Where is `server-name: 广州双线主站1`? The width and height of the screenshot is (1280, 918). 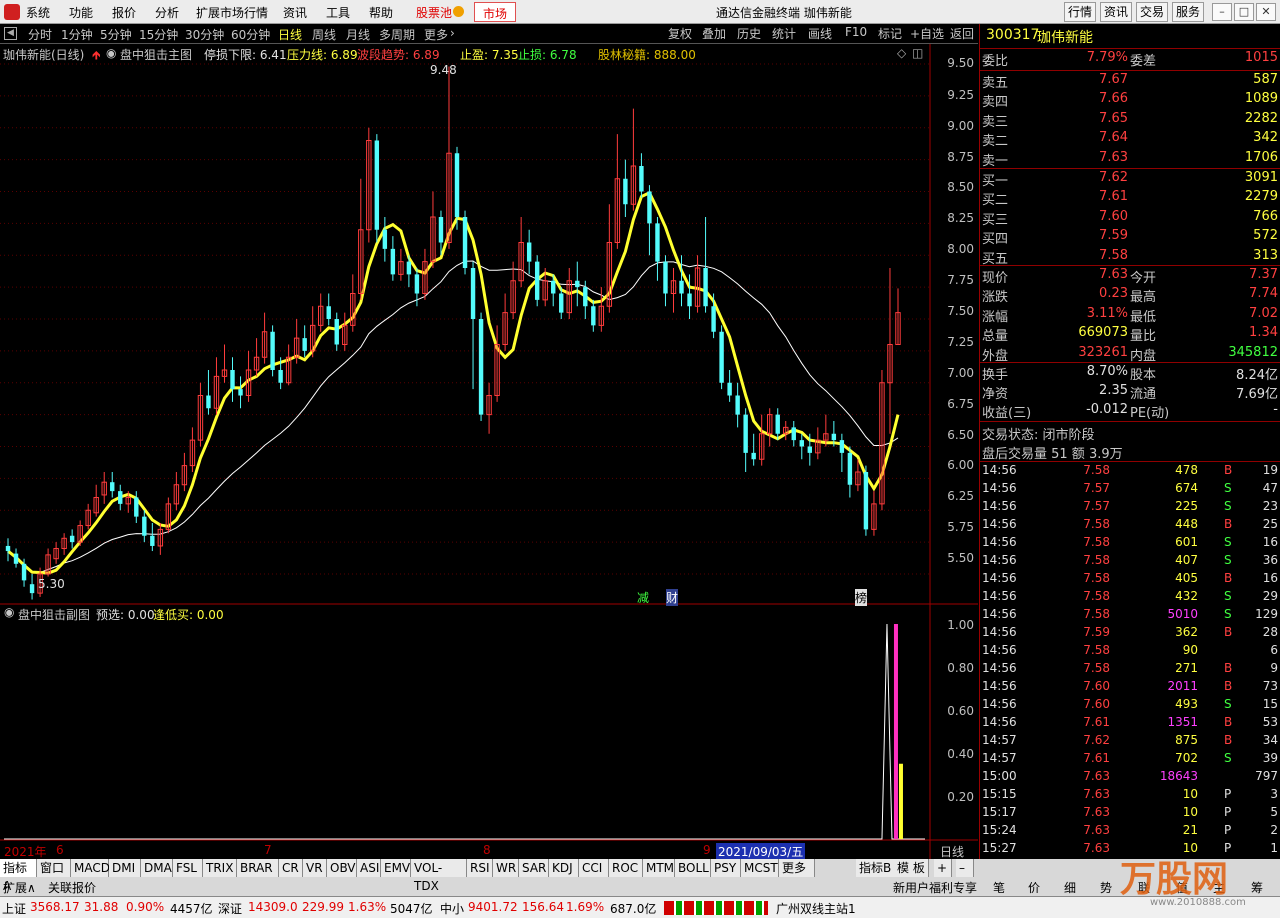 server-name: 广州双线主站1 is located at coordinates (816, 908).